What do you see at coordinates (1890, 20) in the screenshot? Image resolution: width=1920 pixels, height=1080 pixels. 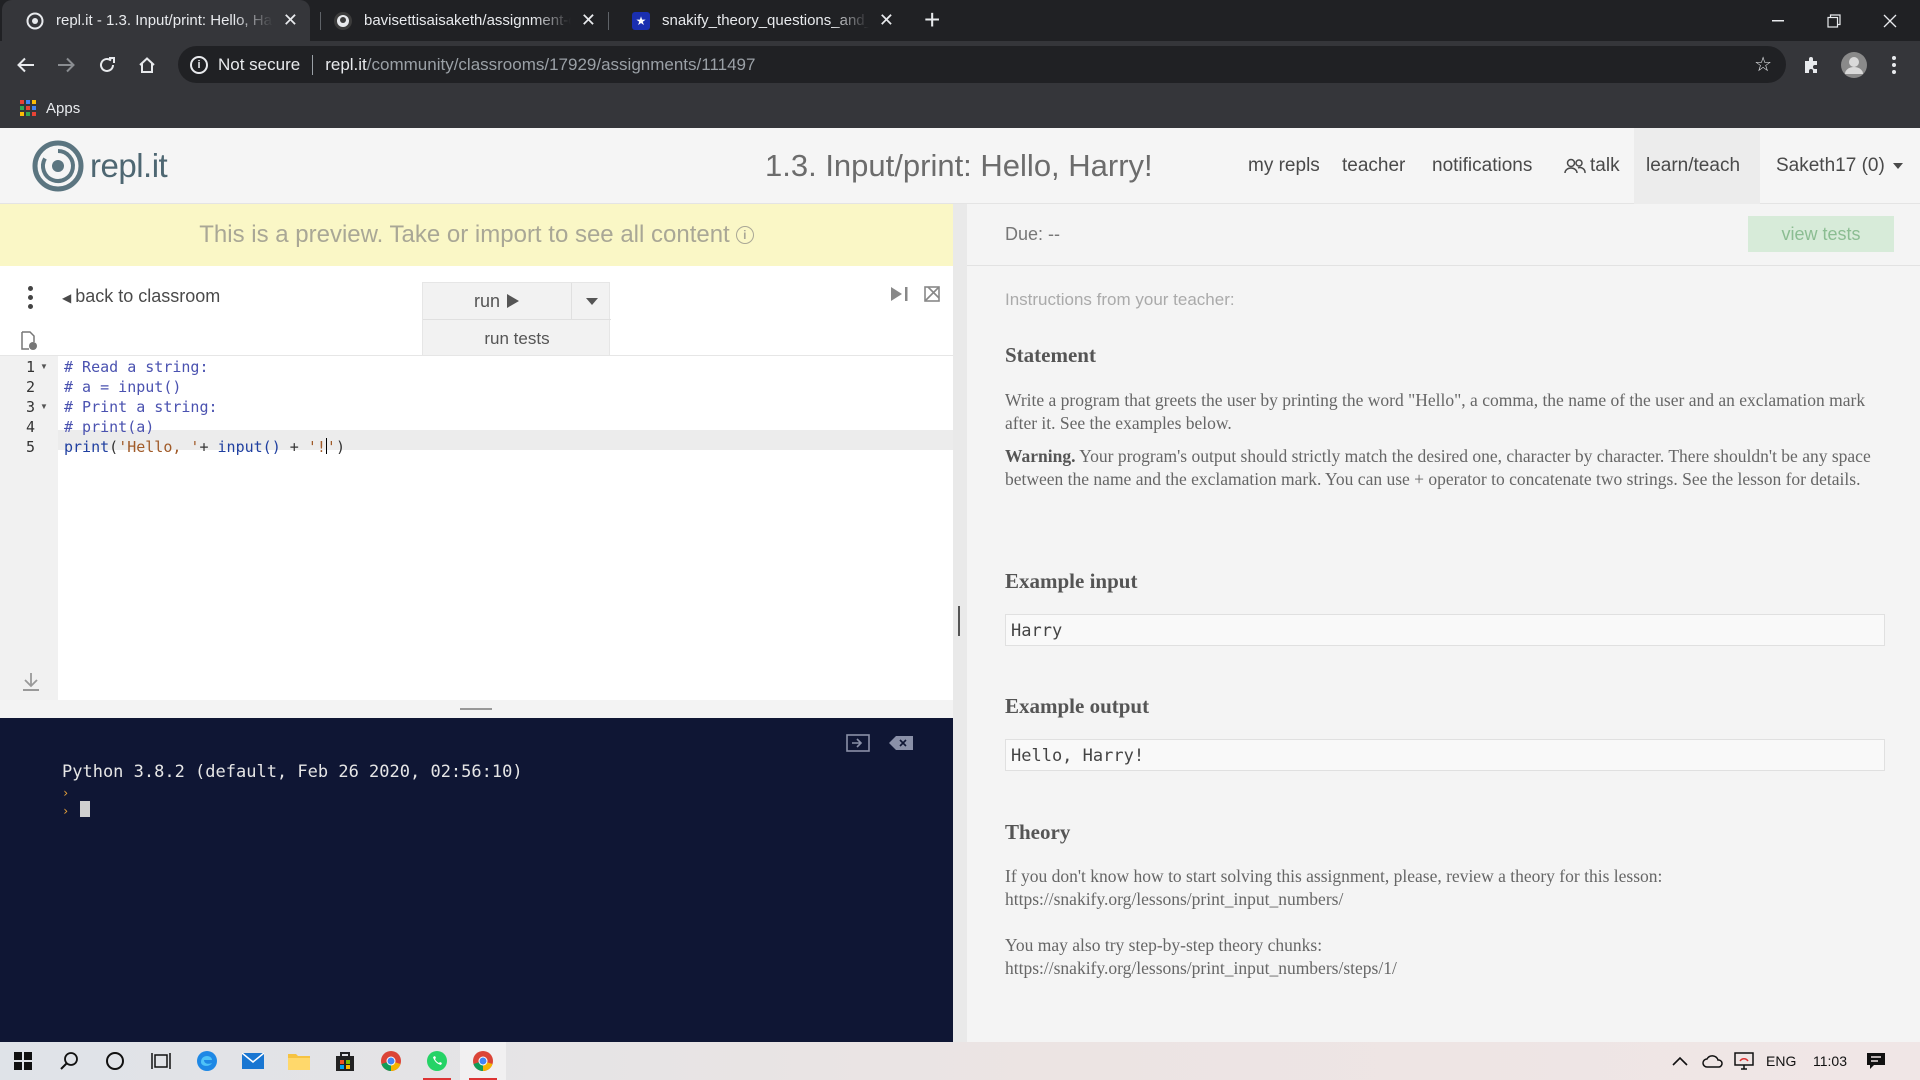 I see `close-window-icon` at bounding box center [1890, 20].